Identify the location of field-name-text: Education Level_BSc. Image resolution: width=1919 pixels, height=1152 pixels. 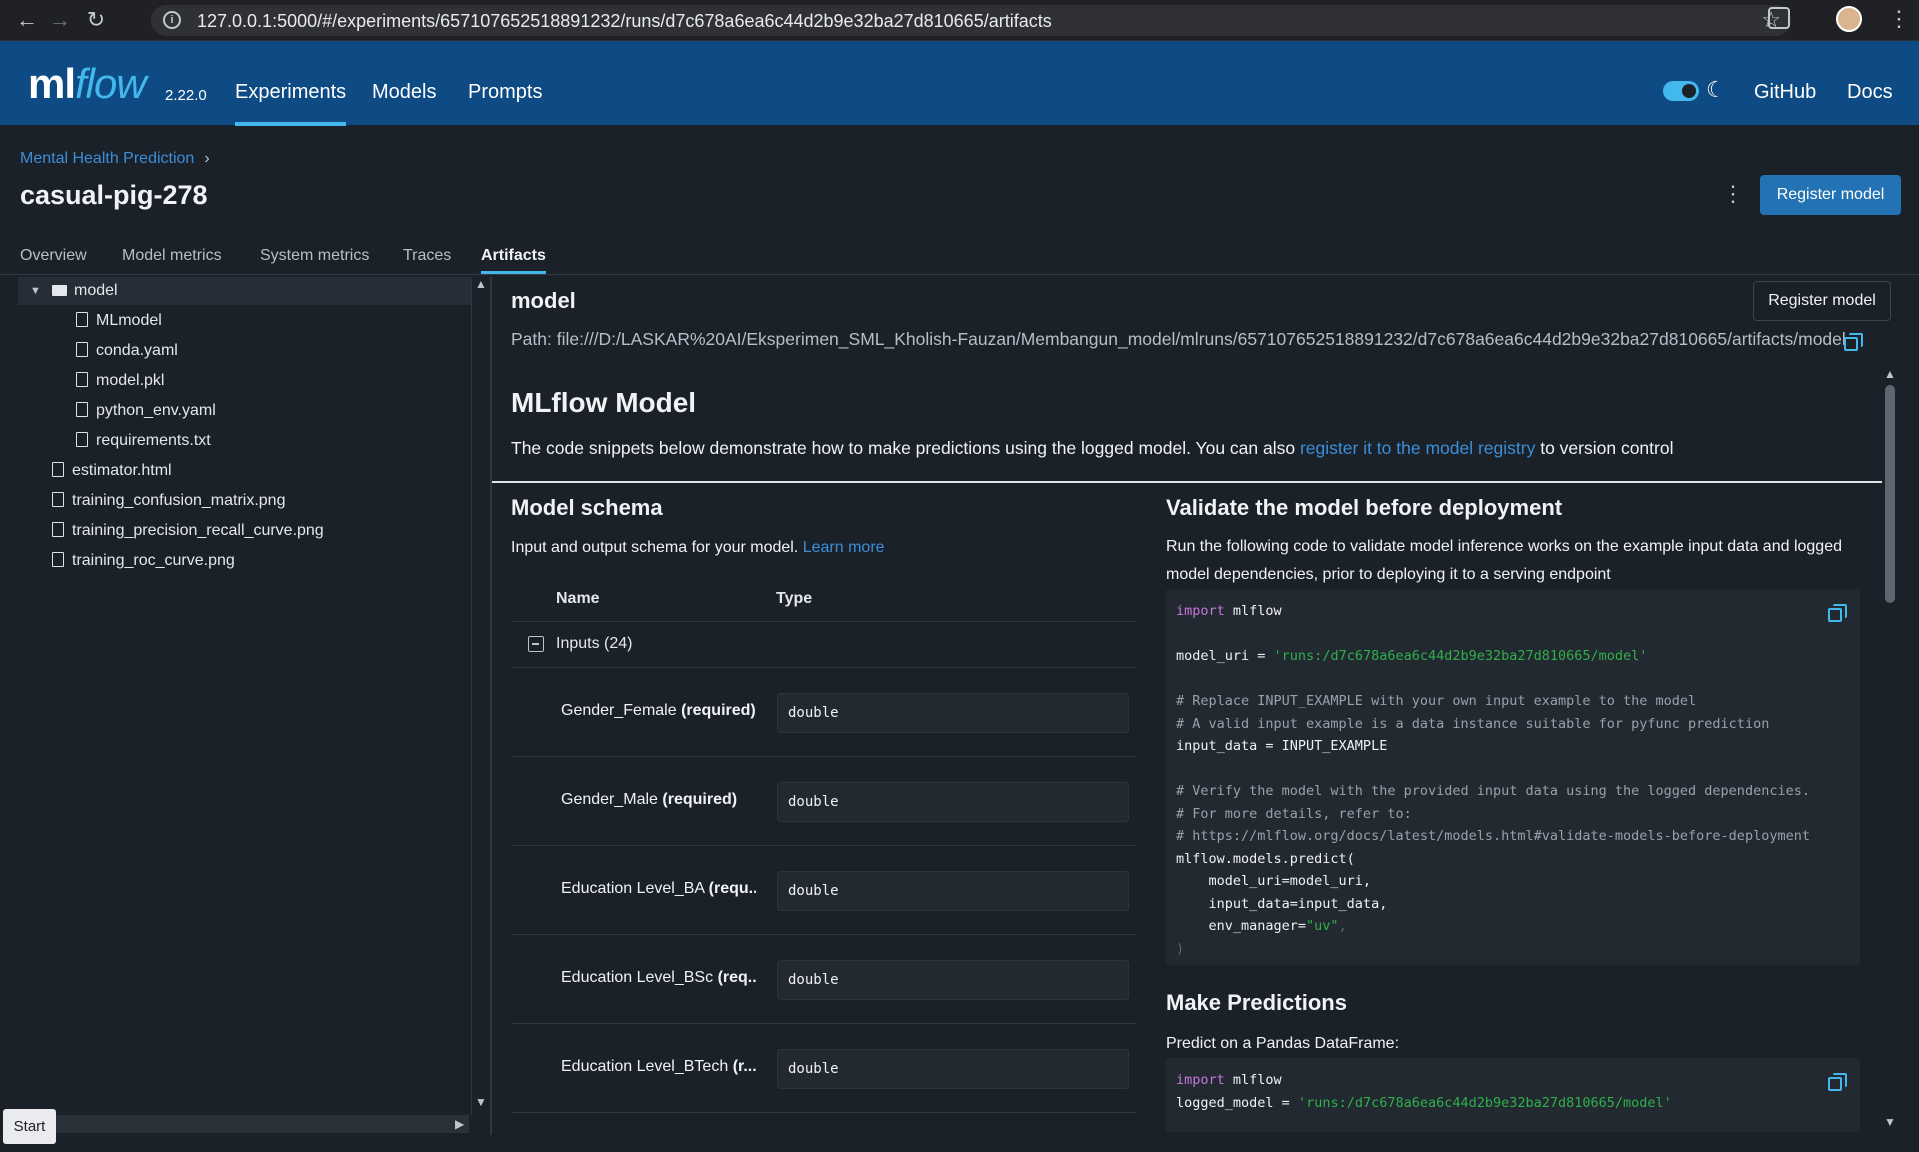
(637, 977).